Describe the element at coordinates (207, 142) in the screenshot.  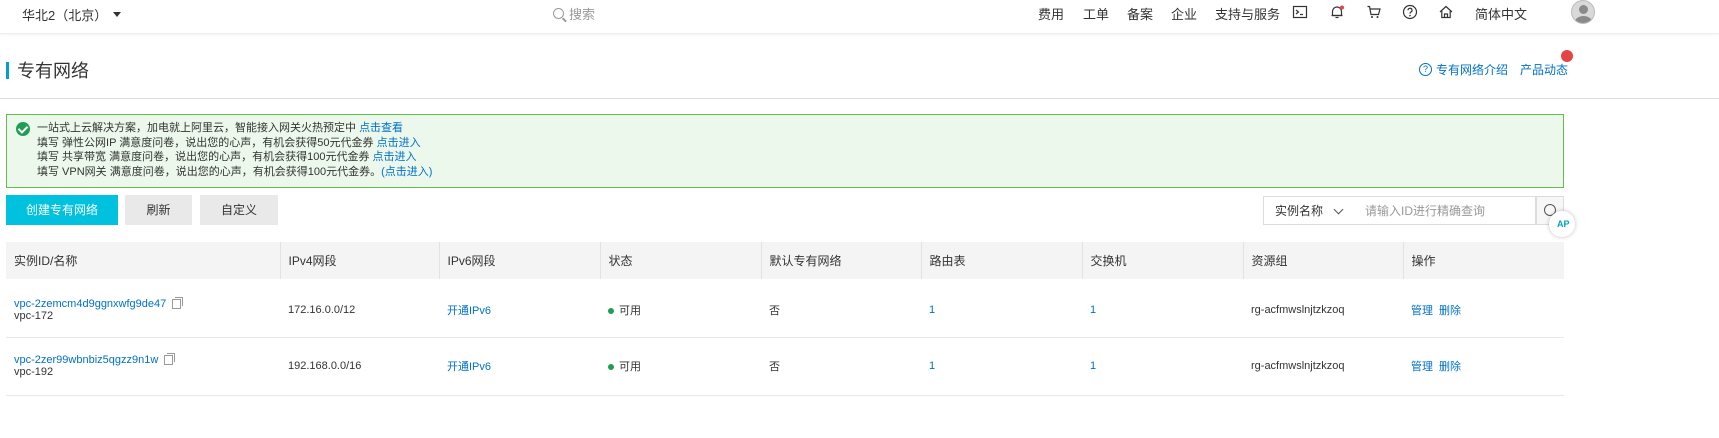
I see `notice-text: 填写 弹性公网IP 满意度问卷，说出您的心声，有机会获得50元代金券` at that location.